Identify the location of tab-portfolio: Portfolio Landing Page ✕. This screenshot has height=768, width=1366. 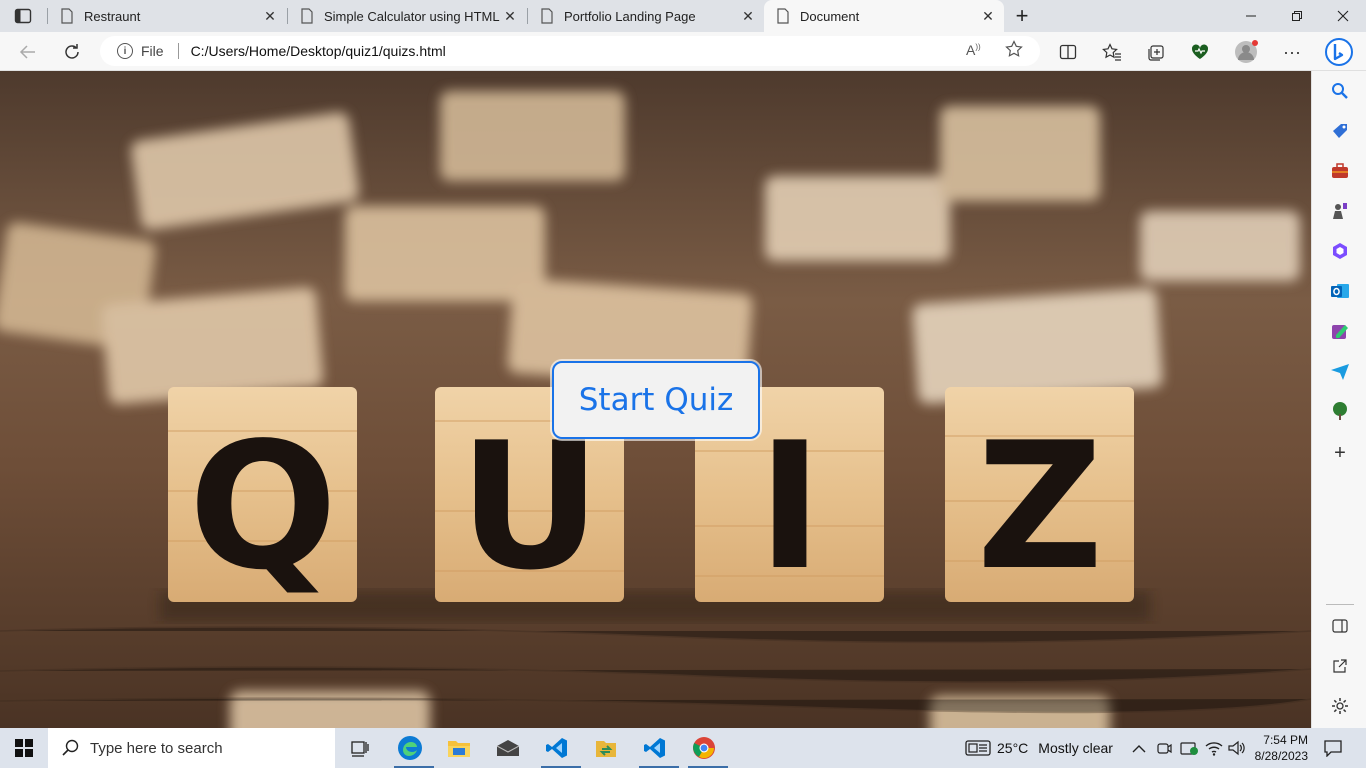
(646, 16).